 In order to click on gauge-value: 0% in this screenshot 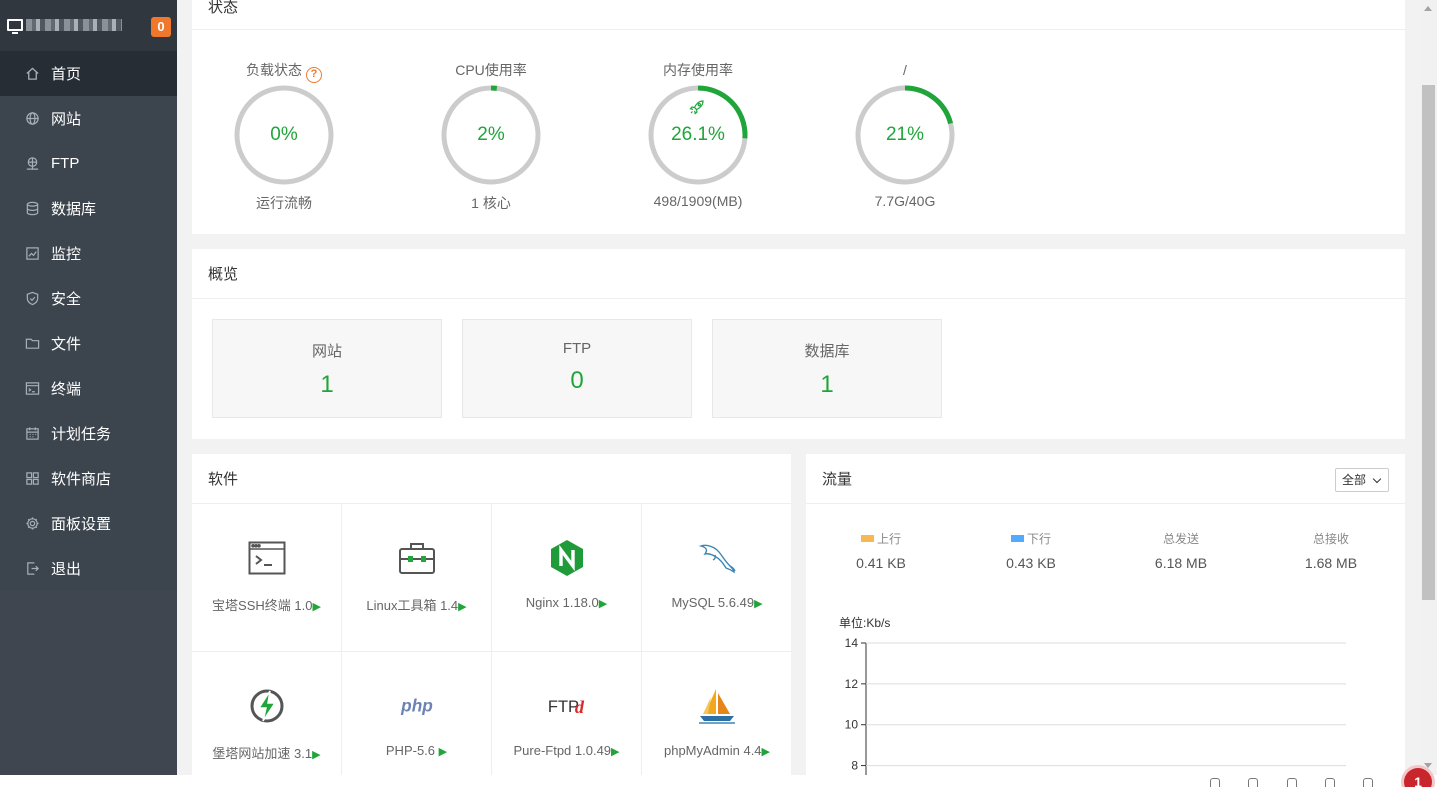, I will do `click(284, 134)`.